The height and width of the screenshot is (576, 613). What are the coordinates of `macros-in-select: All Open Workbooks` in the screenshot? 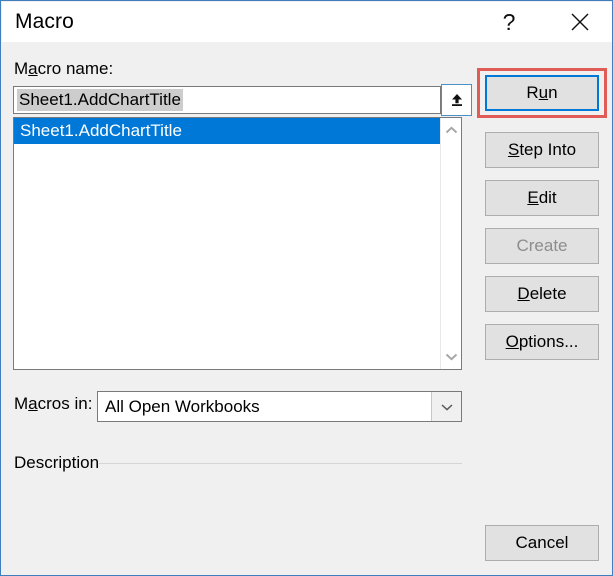 It's located at (279, 406).